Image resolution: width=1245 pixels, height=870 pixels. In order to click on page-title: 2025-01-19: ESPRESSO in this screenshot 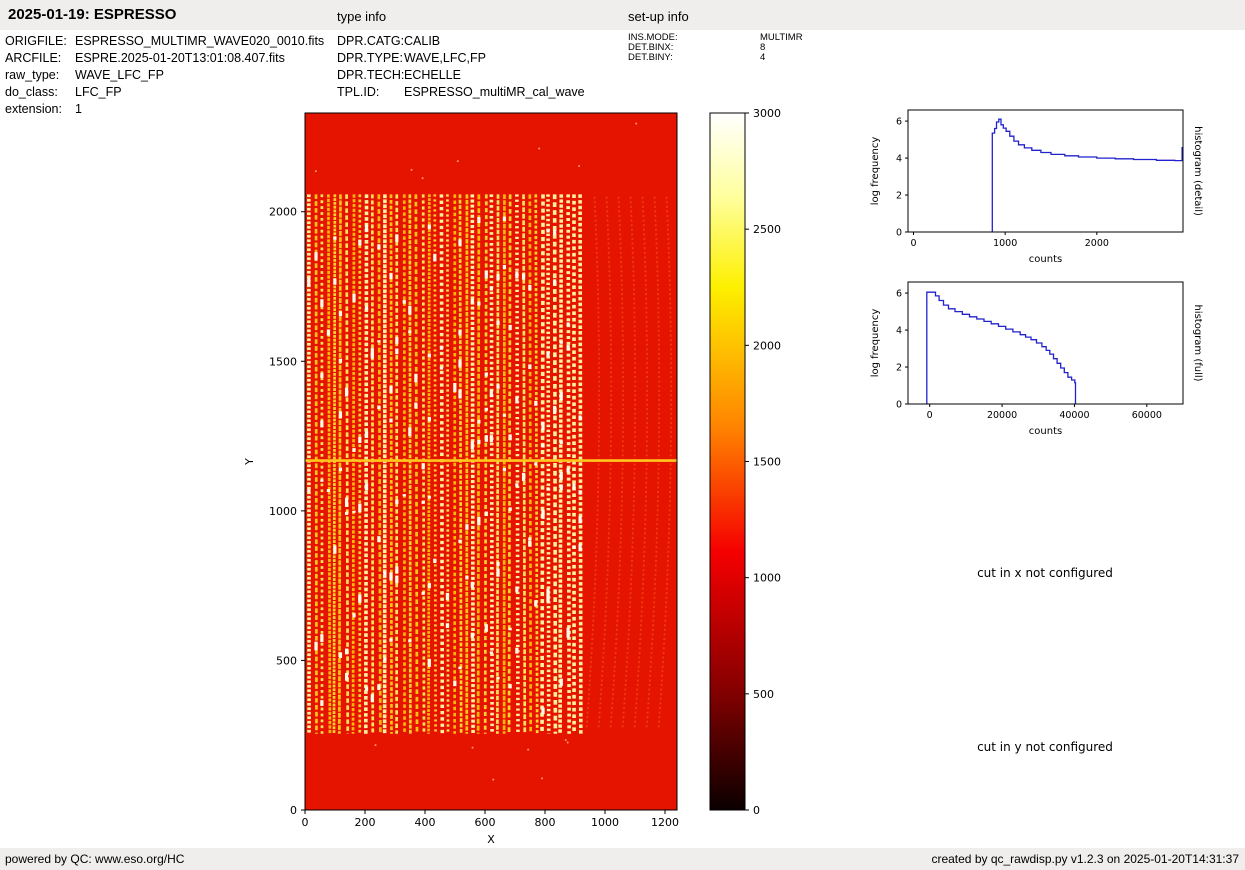, I will do `click(92, 14)`.